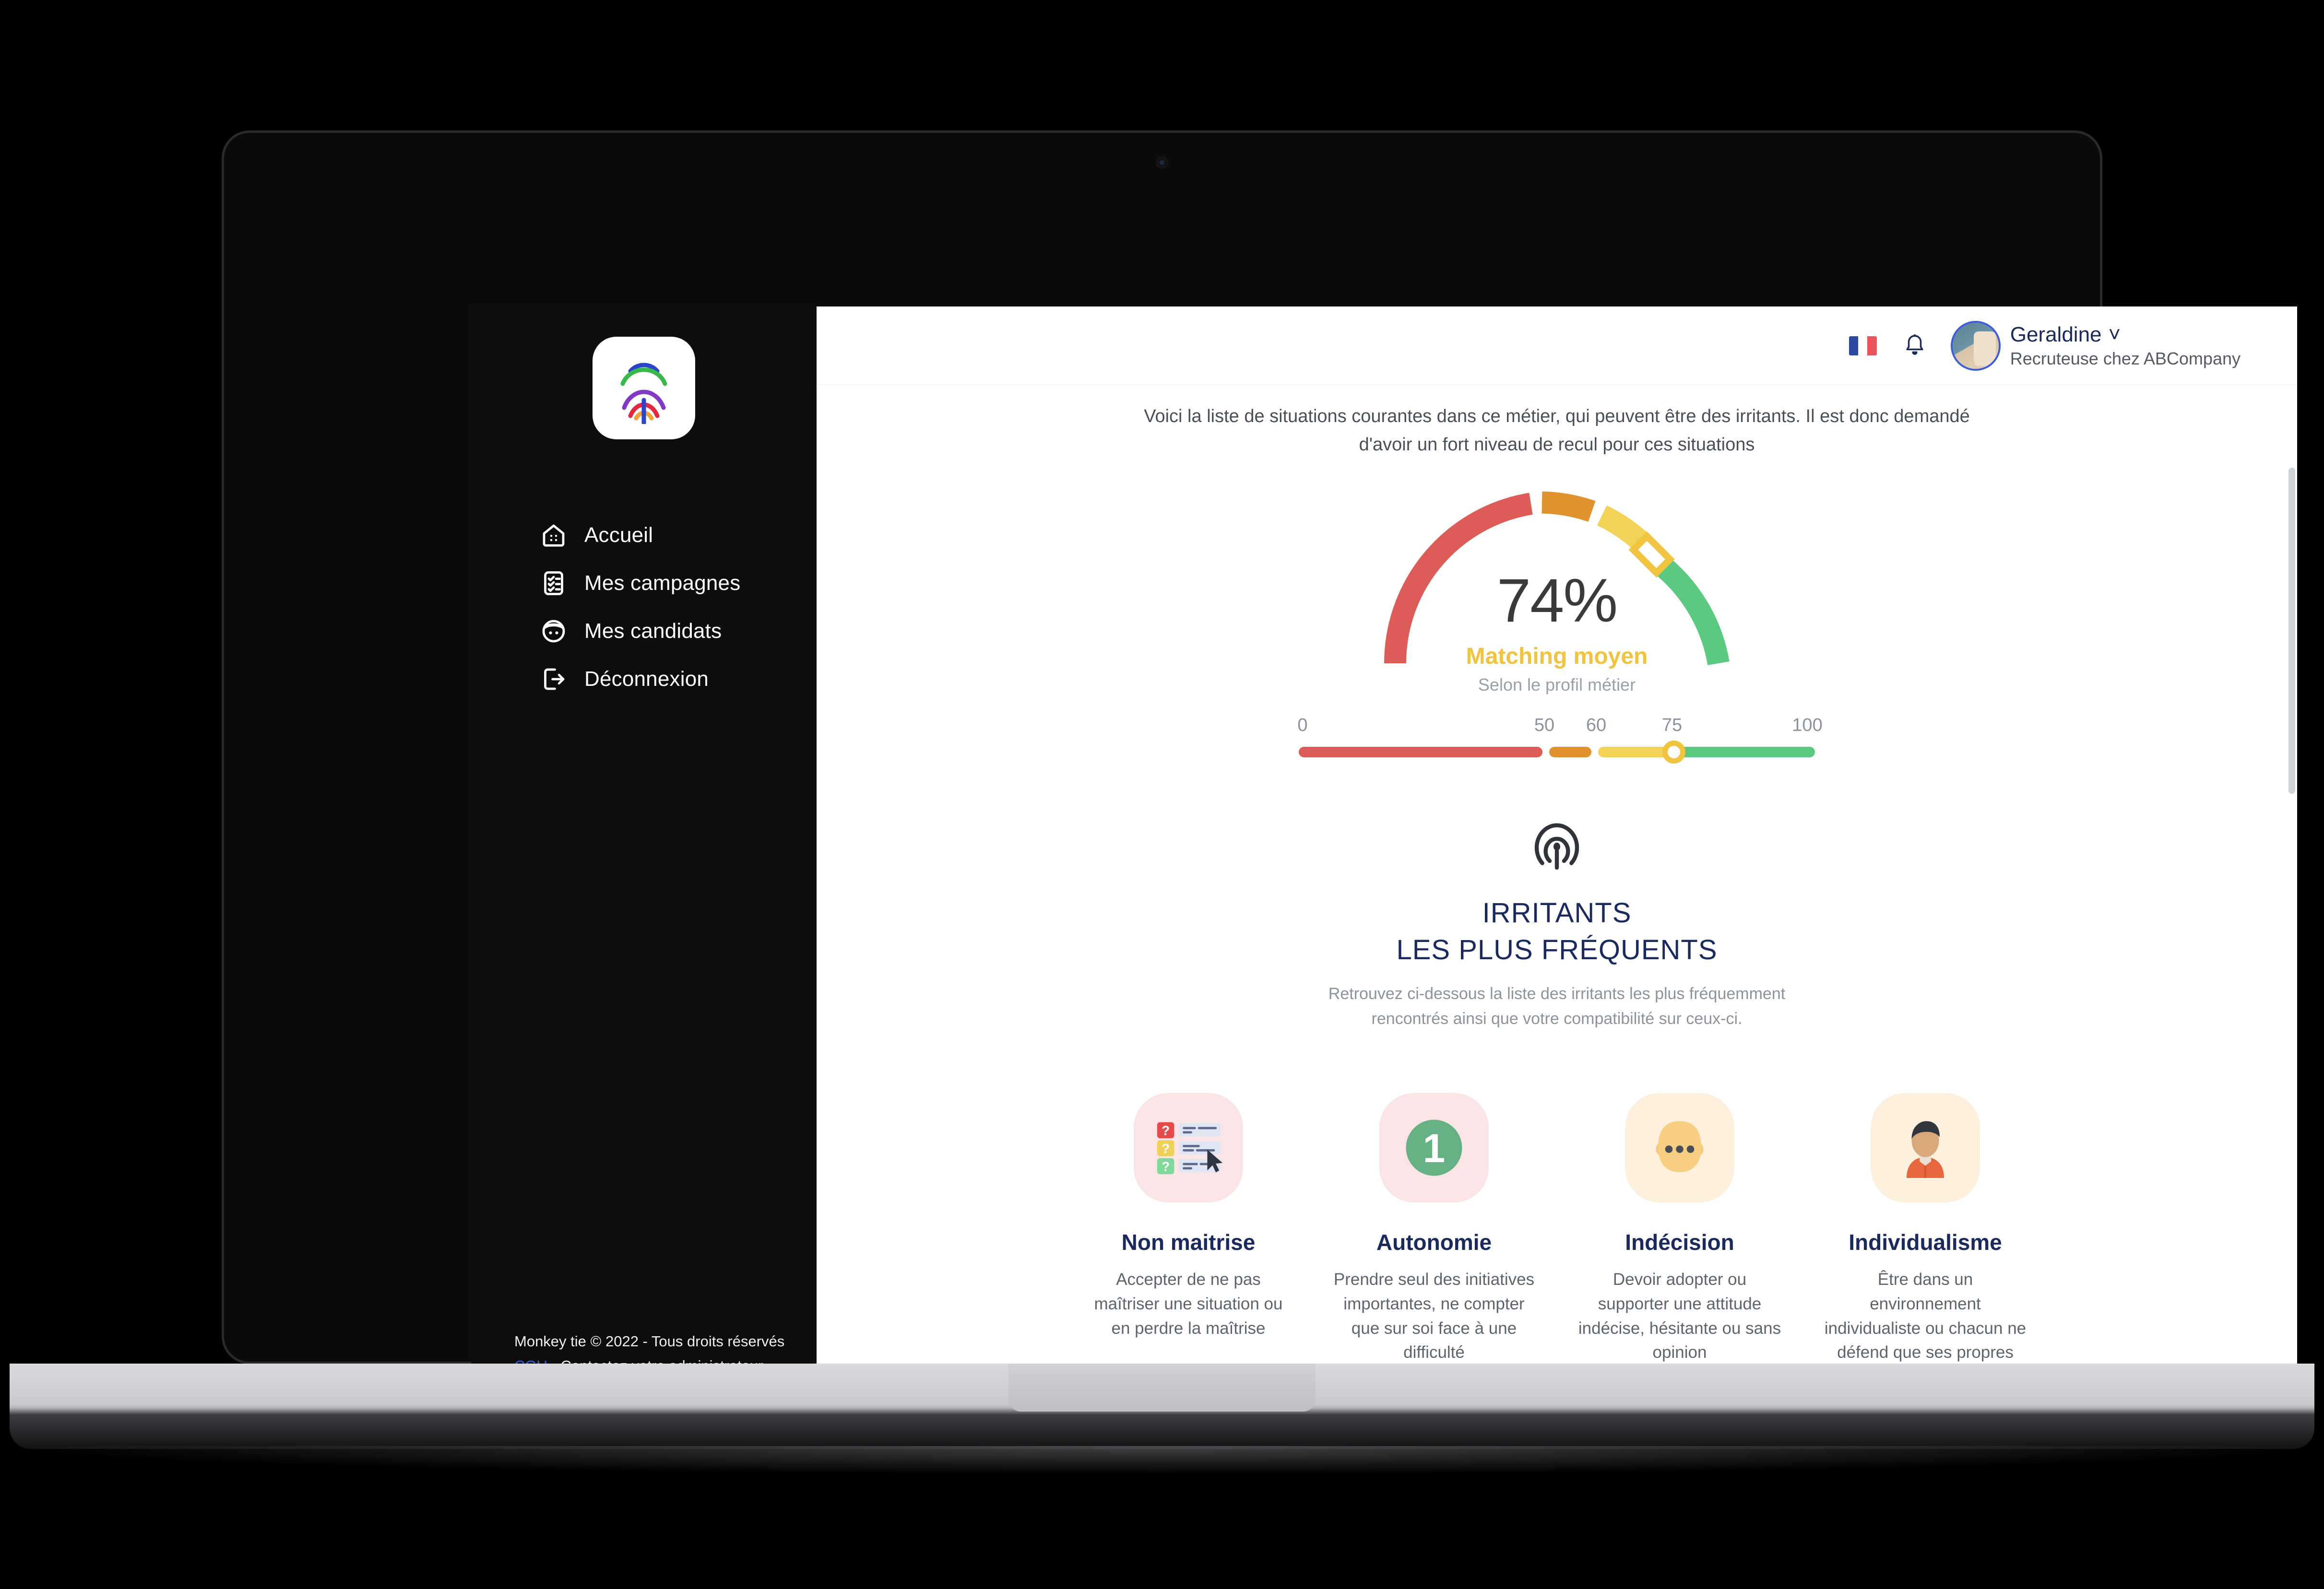 The image size is (2324, 1589). I want to click on number-one-value: 1, so click(1434, 1148).